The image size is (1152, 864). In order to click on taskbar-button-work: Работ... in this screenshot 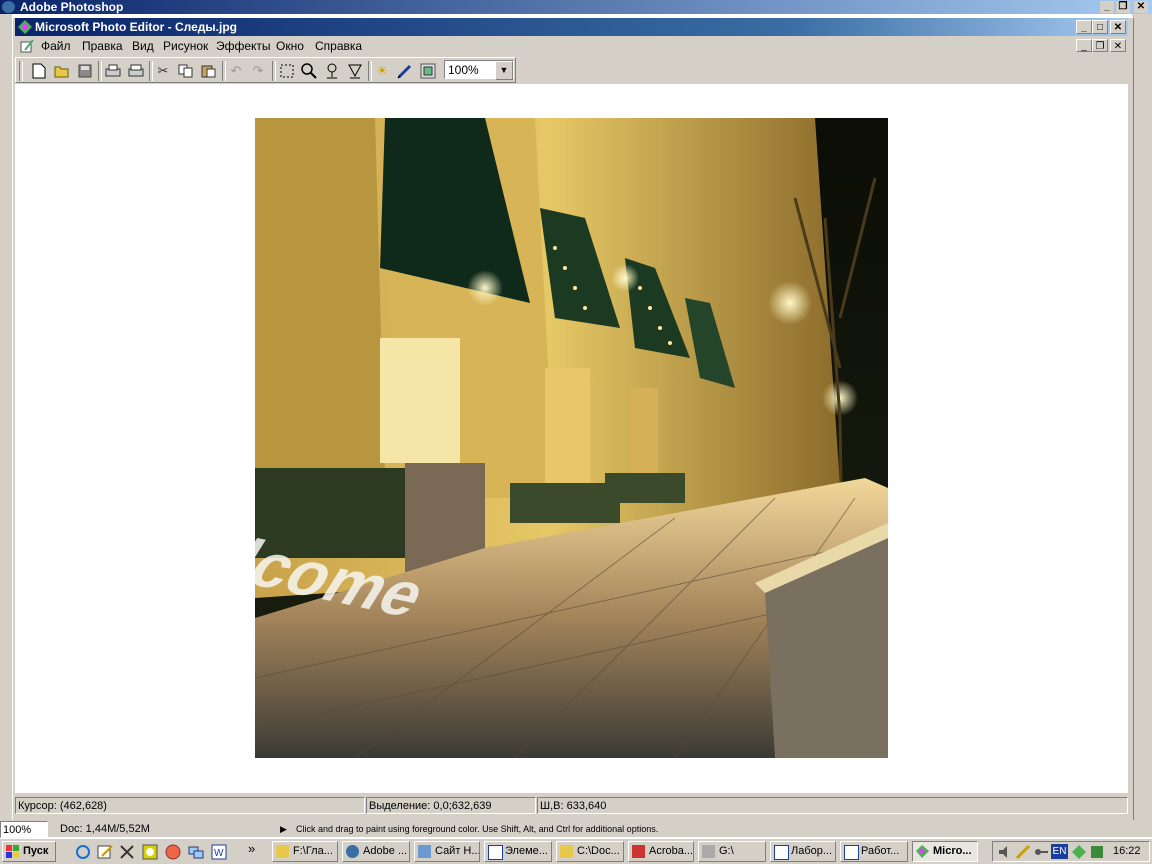, I will do `click(874, 851)`.